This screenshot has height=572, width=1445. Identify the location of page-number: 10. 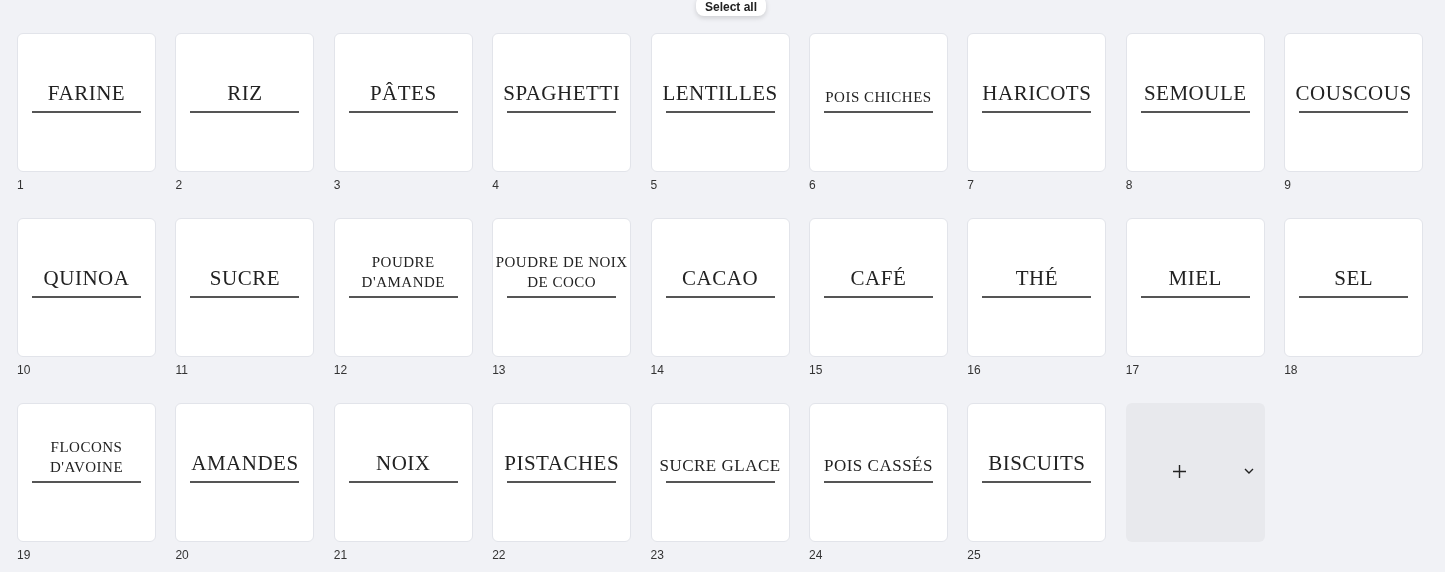
(24, 370).